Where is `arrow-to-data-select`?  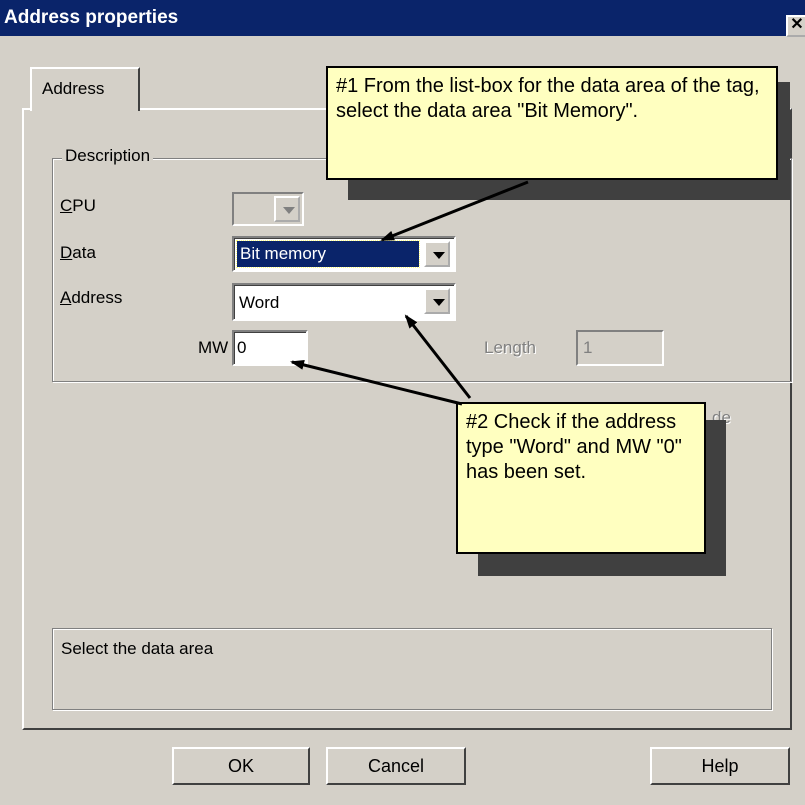
arrow-to-data-select is located at coordinates (454, 211).